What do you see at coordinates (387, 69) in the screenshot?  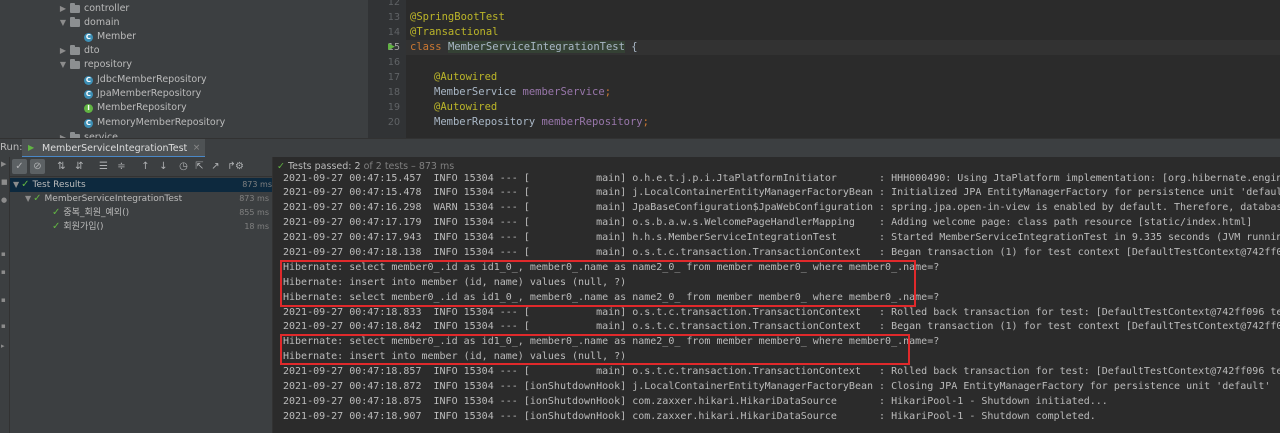 I see `line-gutter: 12 13 14 15 ▶ 16 17 18 19 20` at bounding box center [387, 69].